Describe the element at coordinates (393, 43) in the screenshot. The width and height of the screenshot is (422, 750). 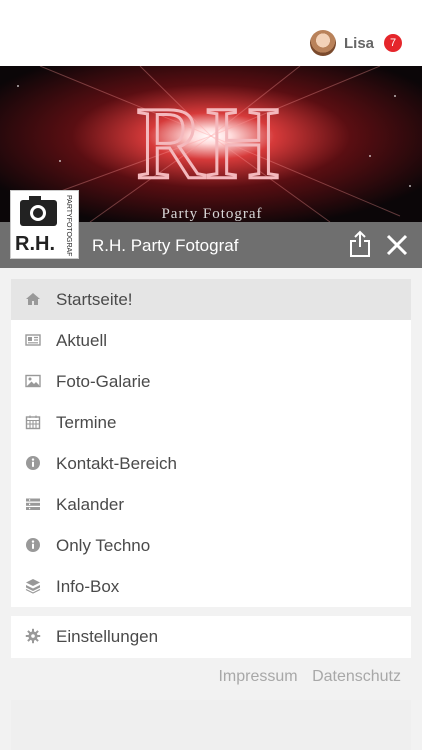
I see `notification-badge: 7` at that location.